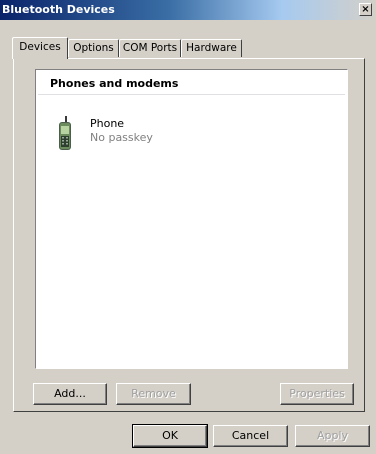 Image resolution: width=376 pixels, height=454 pixels. Describe the element at coordinates (153, 394) in the screenshot. I see `remove-button: Remove` at that location.